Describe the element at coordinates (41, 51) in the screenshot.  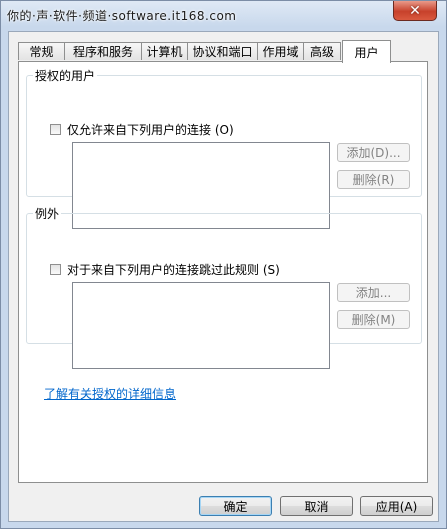
I see `tab-general: 常规` at that location.